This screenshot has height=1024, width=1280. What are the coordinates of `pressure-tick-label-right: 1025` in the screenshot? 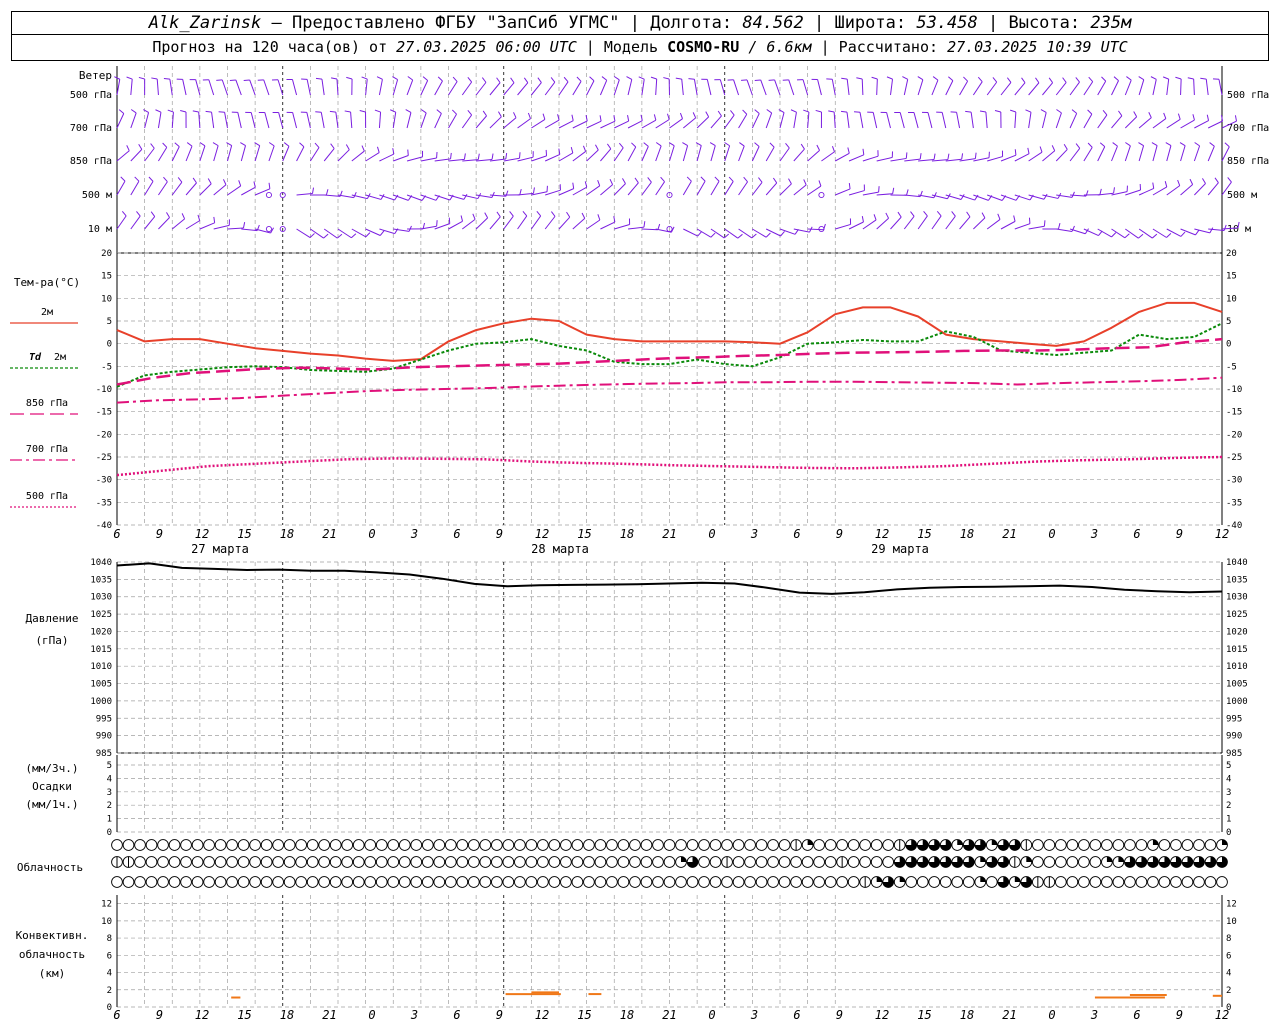 It's located at (1237, 615).